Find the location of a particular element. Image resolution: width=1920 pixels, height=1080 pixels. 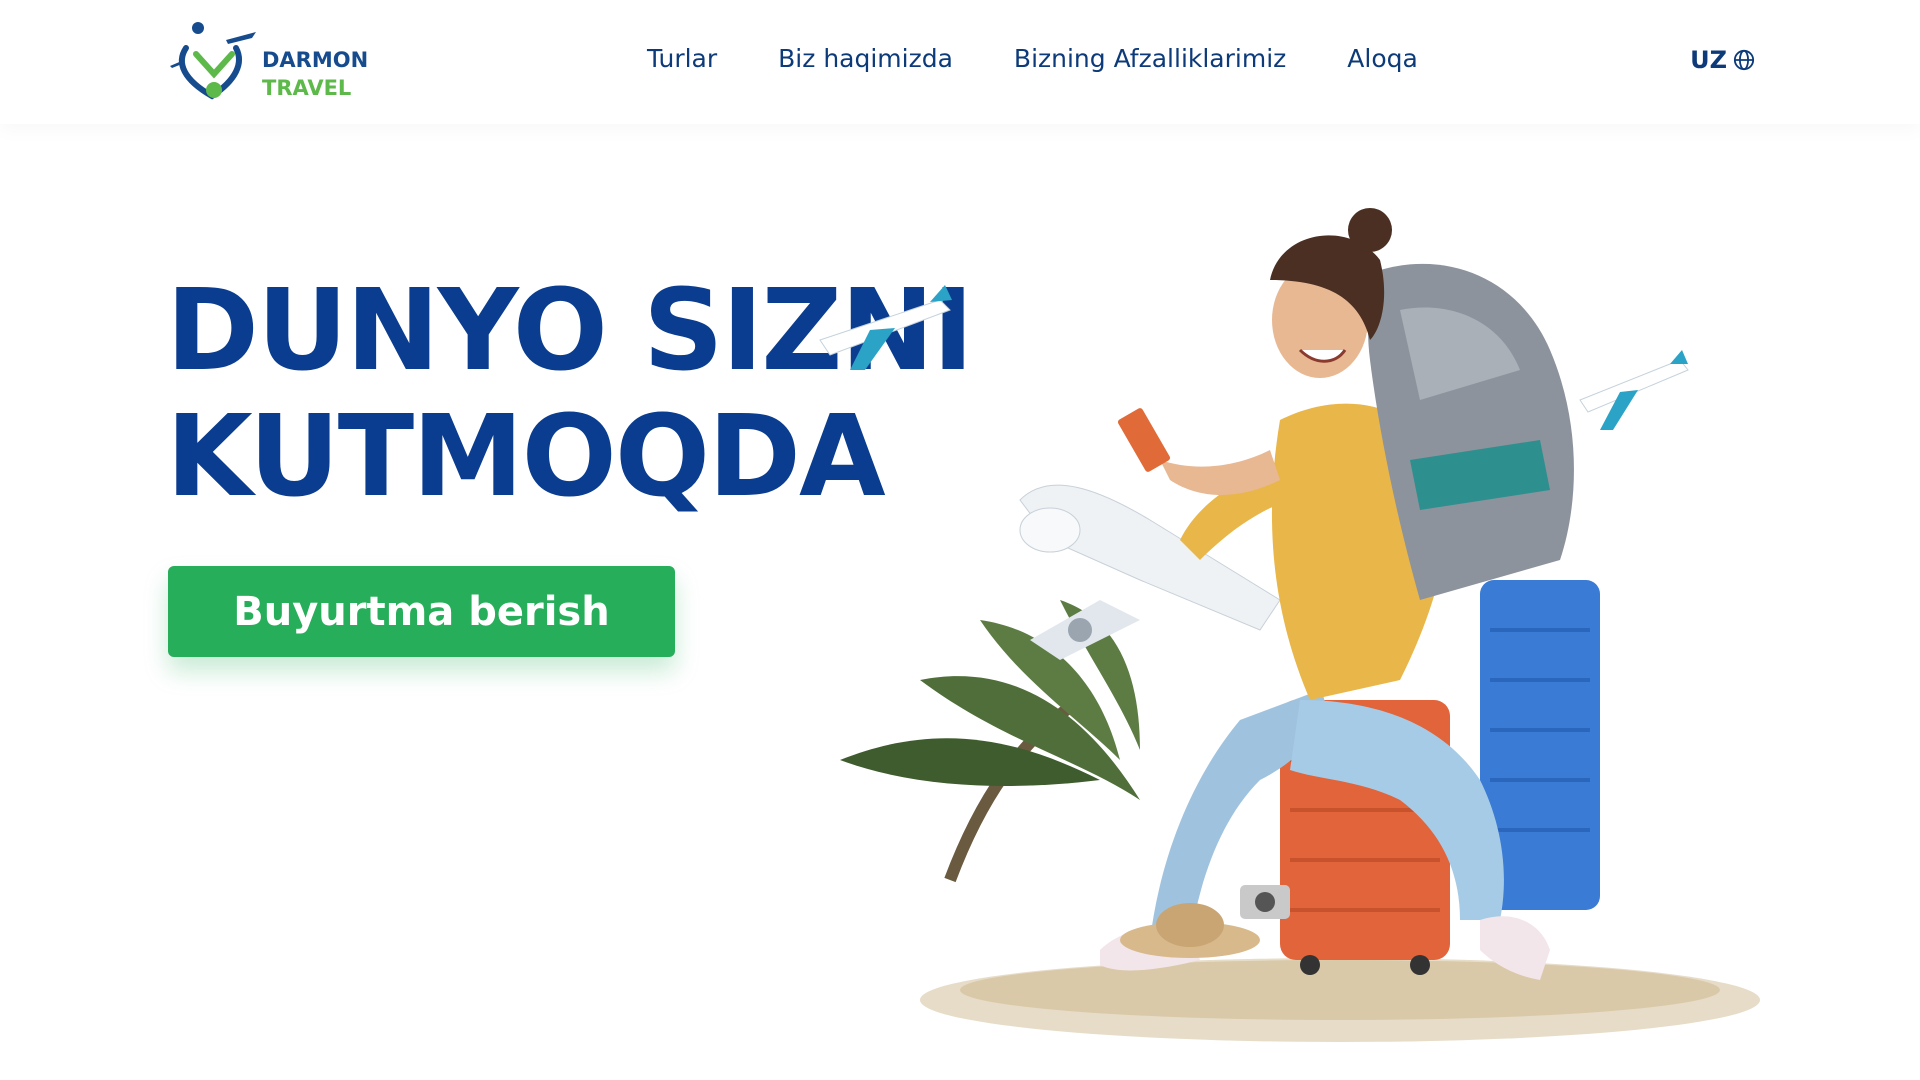

globe-icon is located at coordinates (1744, 60).